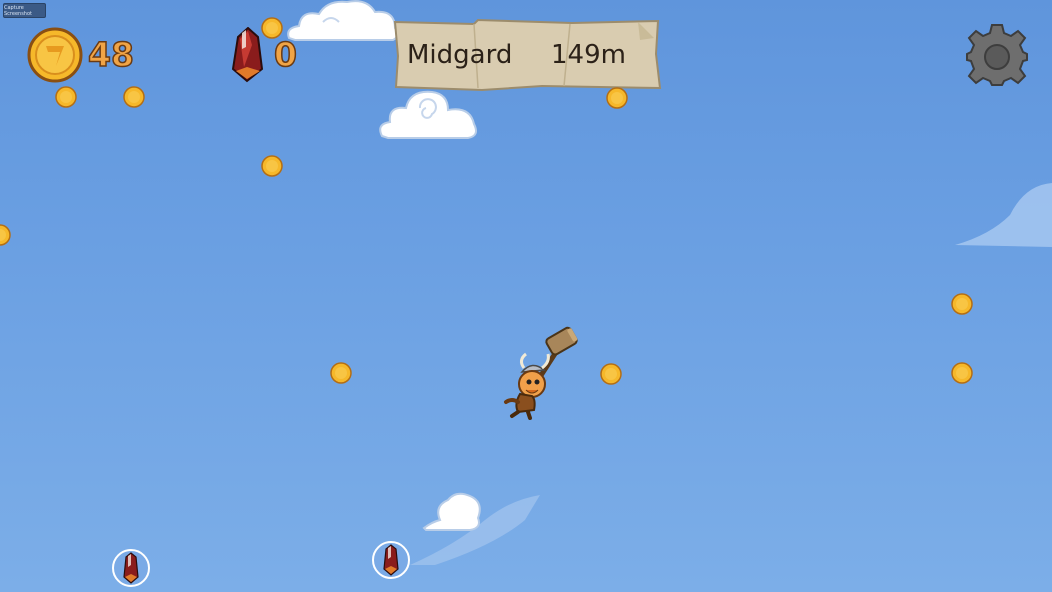 This screenshot has height=592, width=1052. I want to click on gem-count: 0, so click(285, 54).